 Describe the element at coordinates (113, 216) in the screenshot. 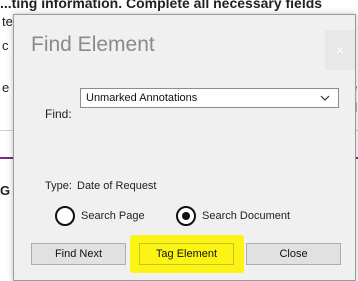

I see `search-page-label: Search Page` at that location.